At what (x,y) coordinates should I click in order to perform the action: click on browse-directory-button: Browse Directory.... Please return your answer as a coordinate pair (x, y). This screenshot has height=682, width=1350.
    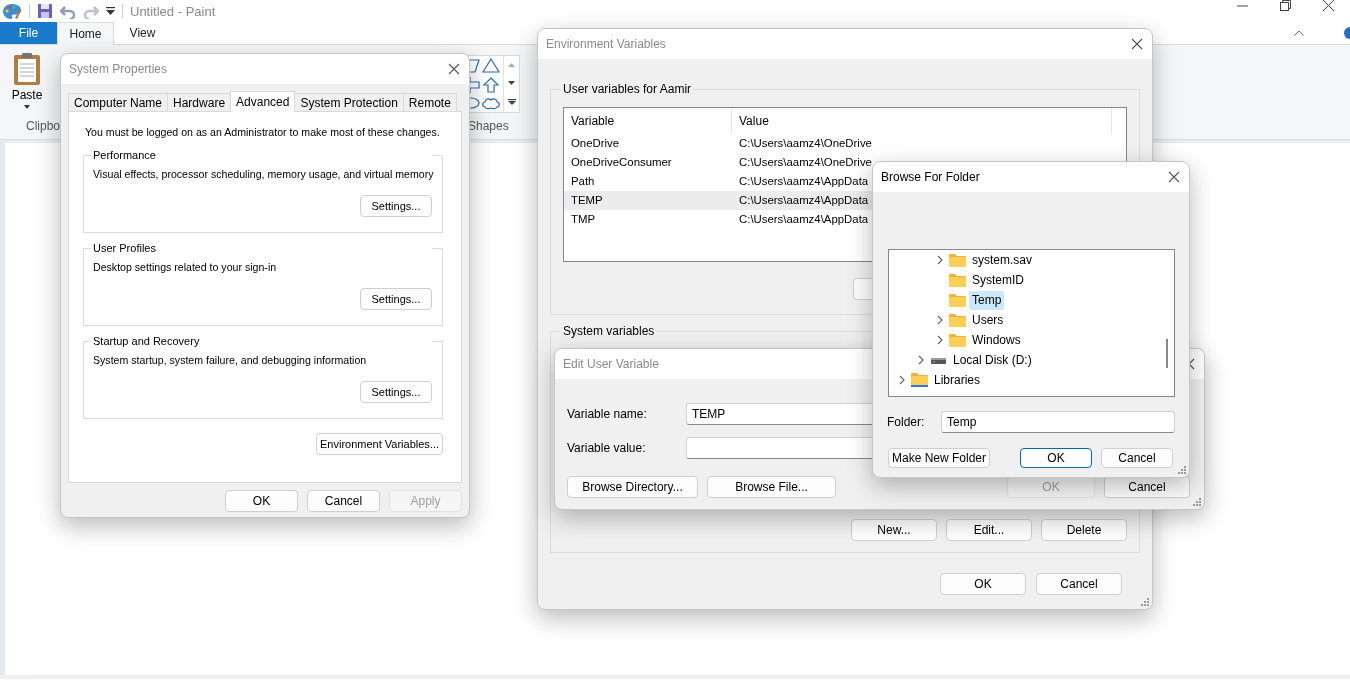
    Looking at the image, I should click on (632, 487).